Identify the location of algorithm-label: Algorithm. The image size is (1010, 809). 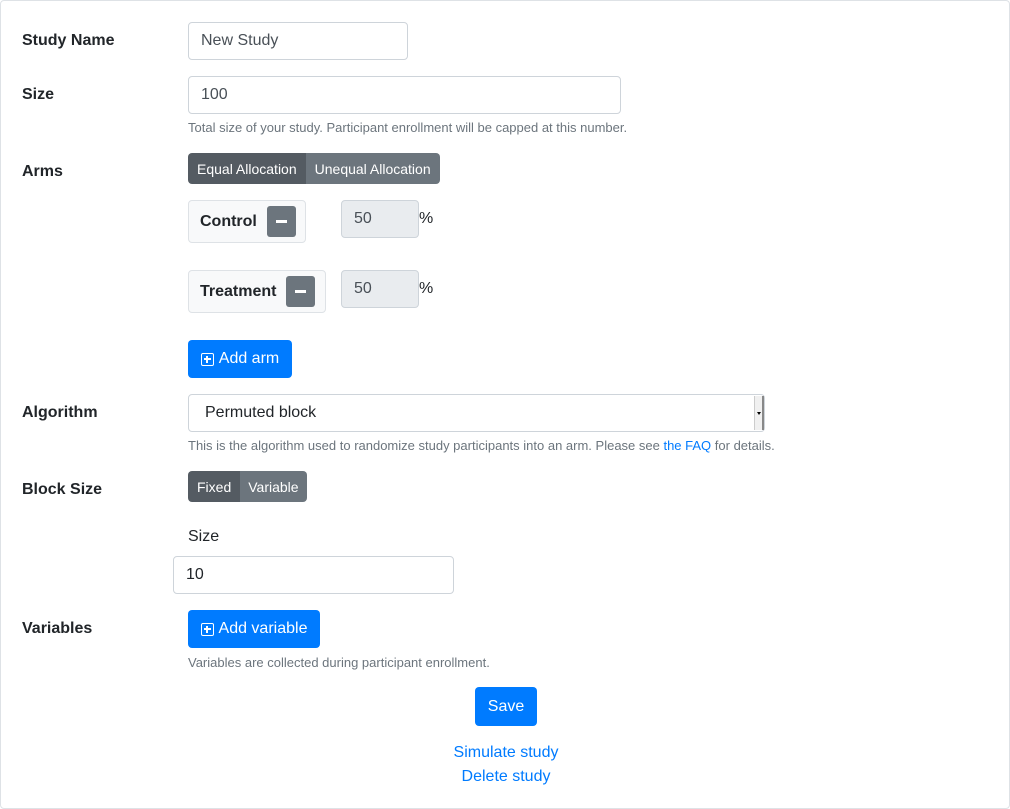
(60, 412).